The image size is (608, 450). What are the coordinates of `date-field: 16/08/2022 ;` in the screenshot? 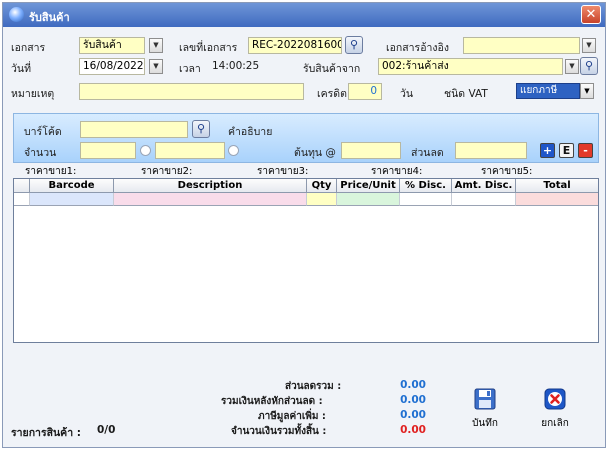 It's located at (112, 66).